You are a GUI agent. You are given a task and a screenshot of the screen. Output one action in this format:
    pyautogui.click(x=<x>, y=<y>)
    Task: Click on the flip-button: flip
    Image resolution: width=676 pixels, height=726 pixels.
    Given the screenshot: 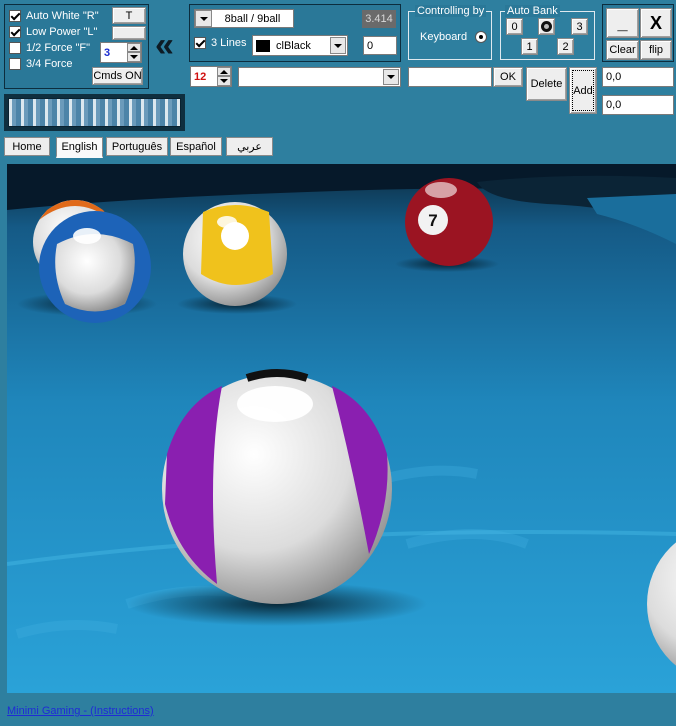 What is the action you would take?
    pyautogui.click(x=656, y=50)
    